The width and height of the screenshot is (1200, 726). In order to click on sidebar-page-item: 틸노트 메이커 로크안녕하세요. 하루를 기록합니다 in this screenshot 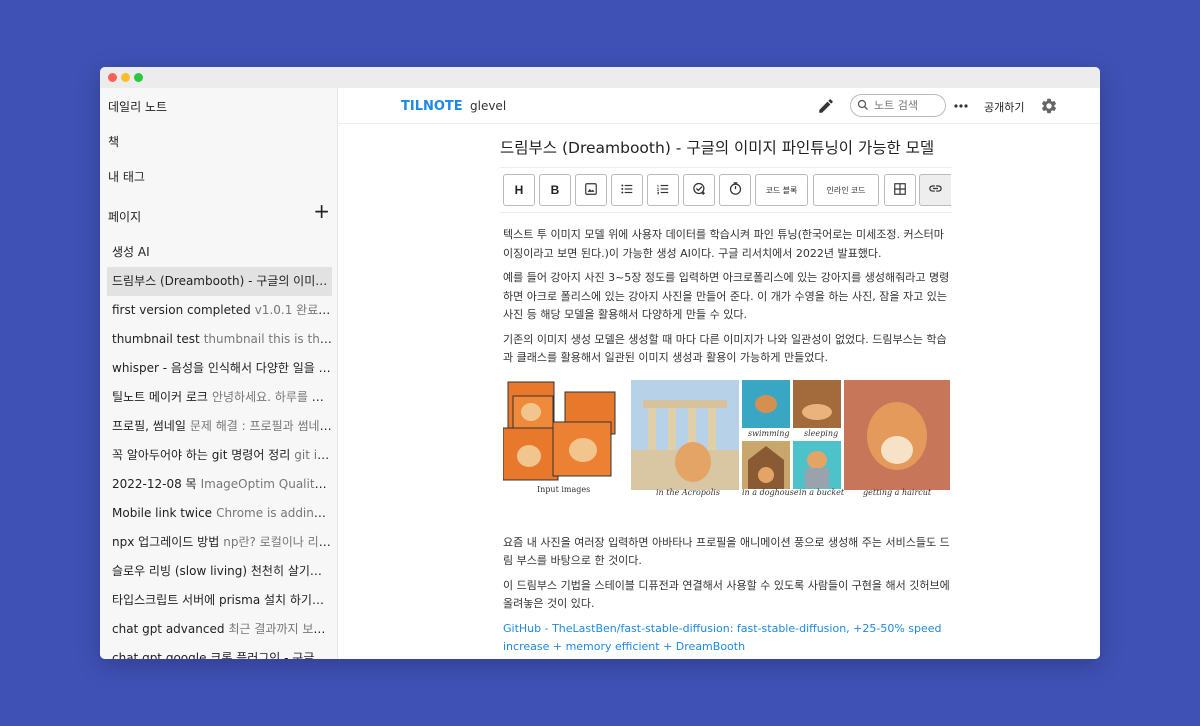, I will do `click(219, 397)`.